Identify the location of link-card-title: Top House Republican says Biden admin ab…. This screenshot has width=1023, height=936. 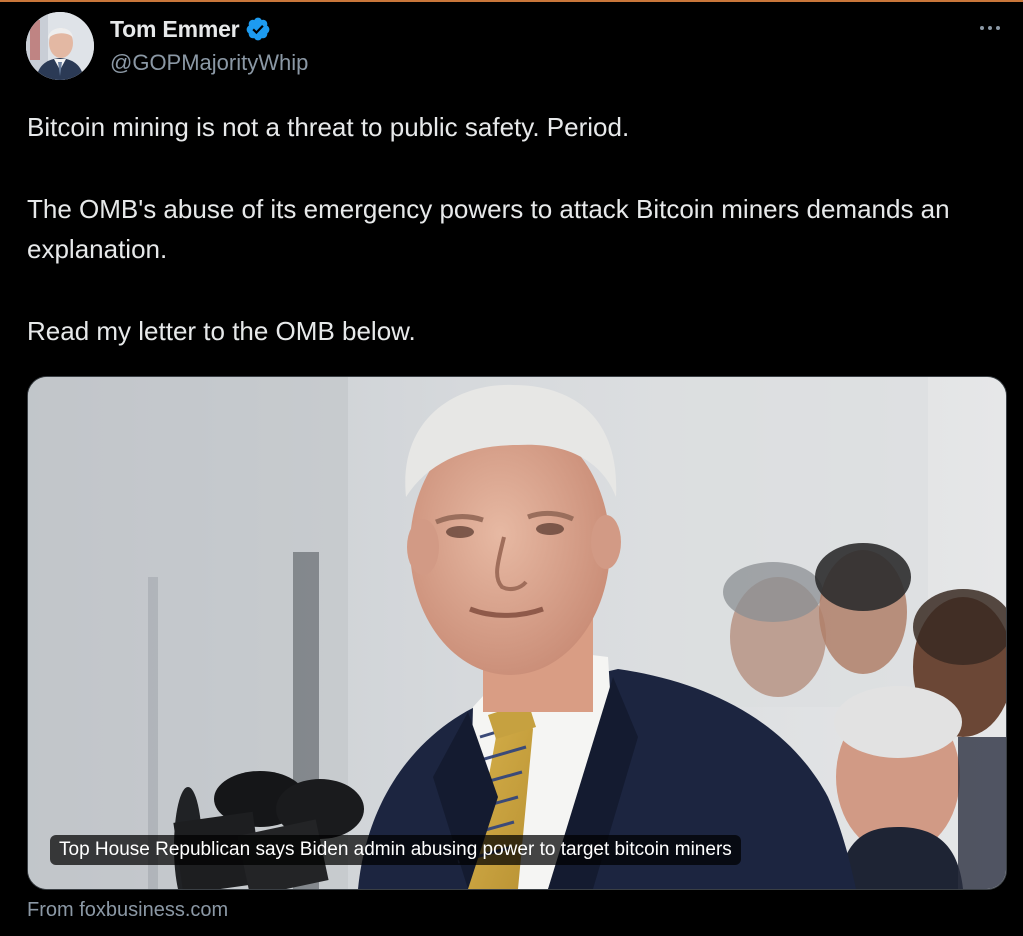
(395, 850).